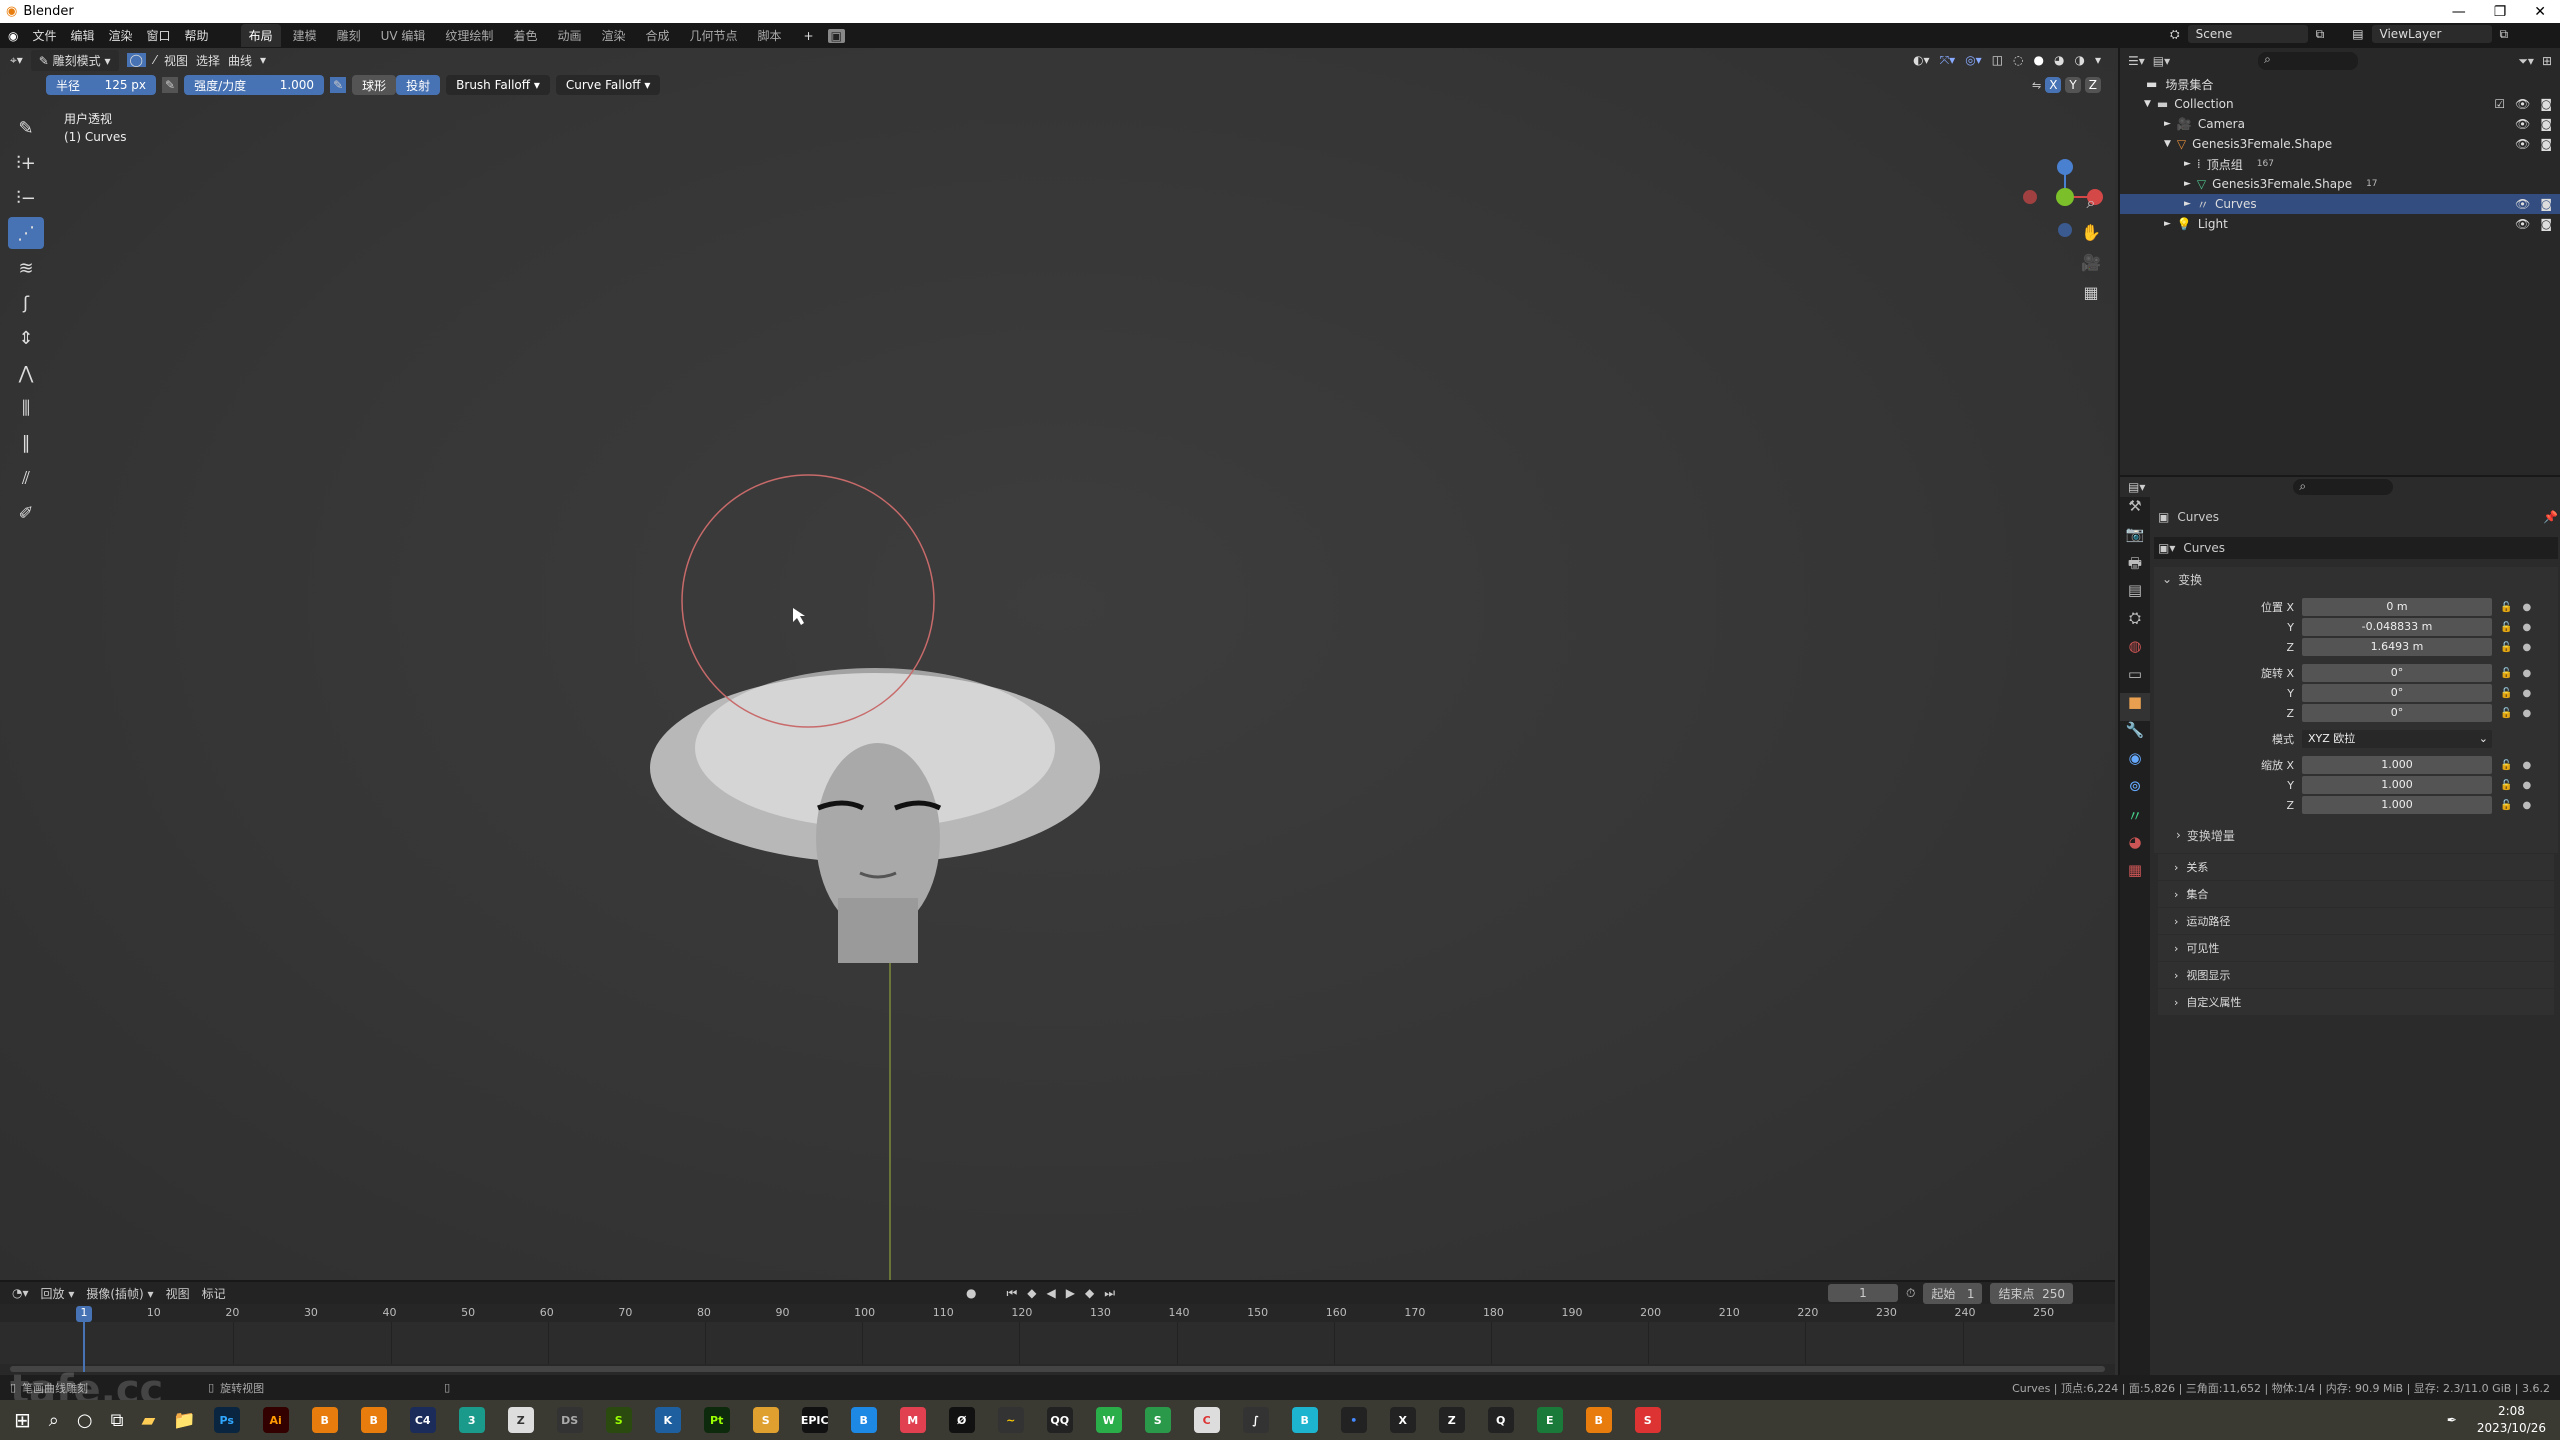 Image resolution: width=2560 pixels, height=1440 pixels. What do you see at coordinates (961, 1420) in the screenshot?
I see `taskbar-app-icon: Ø` at bounding box center [961, 1420].